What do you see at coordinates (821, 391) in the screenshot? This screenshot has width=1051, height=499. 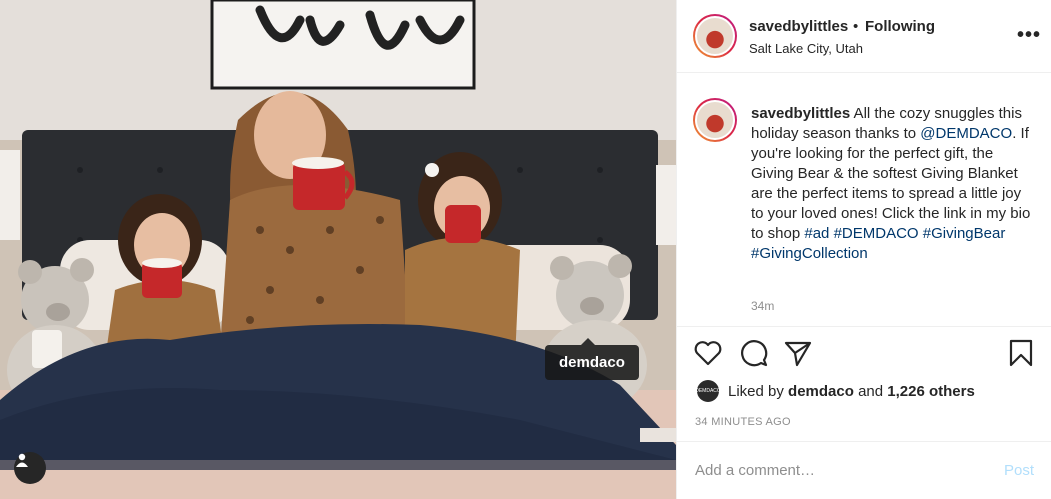 I see `liker-username: demdaco` at bounding box center [821, 391].